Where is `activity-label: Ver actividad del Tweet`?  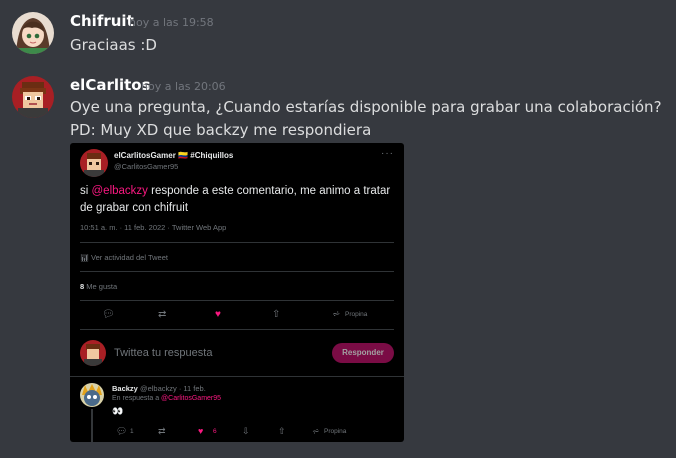 activity-label: Ver actividad del Tweet is located at coordinates (129, 257).